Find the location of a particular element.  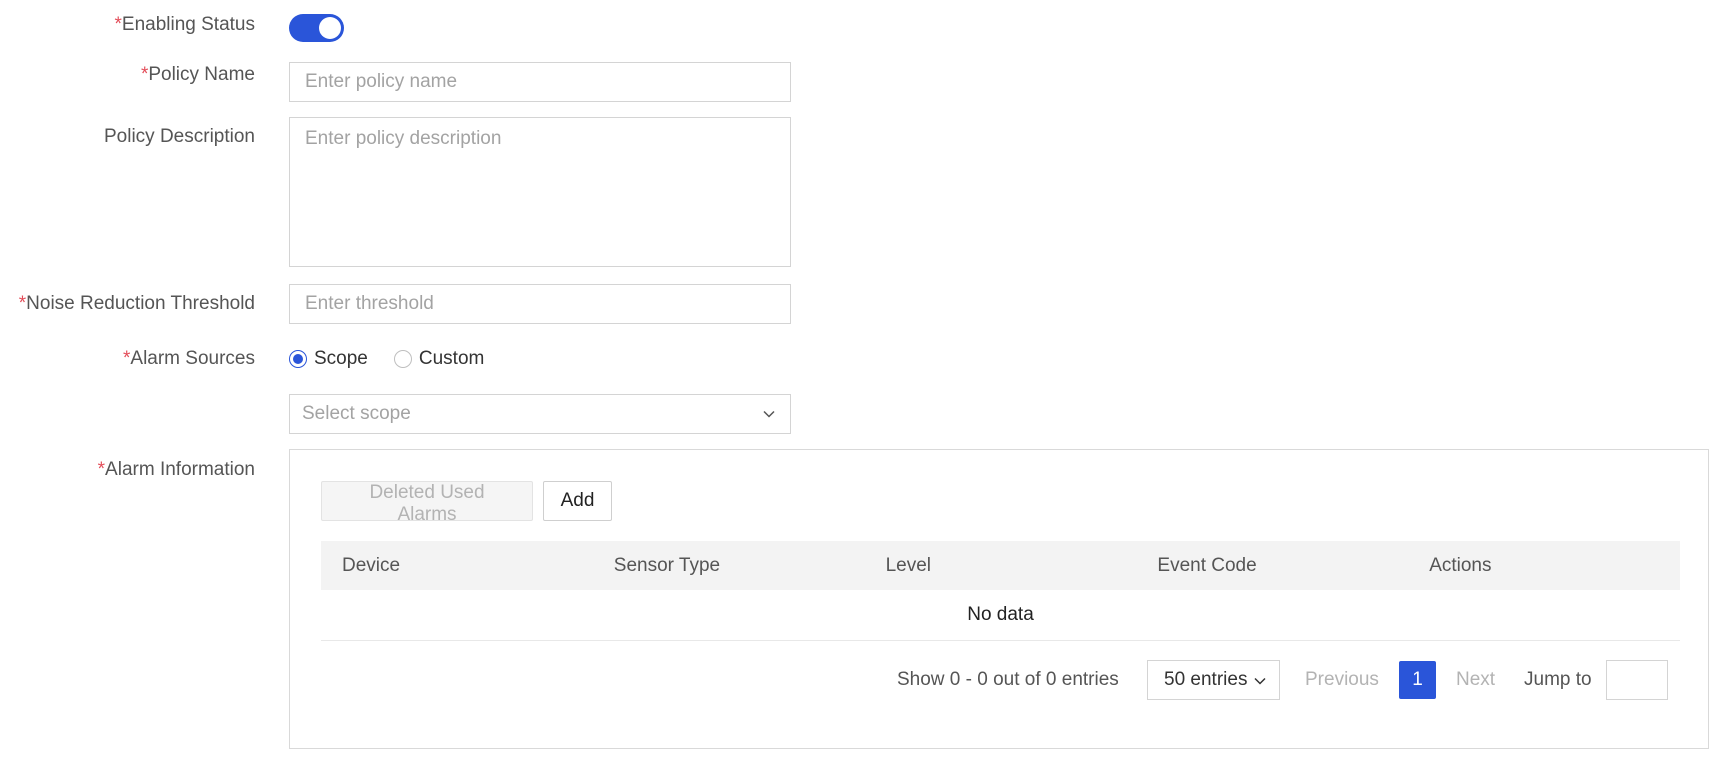

jump-to-input is located at coordinates (1637, 680).